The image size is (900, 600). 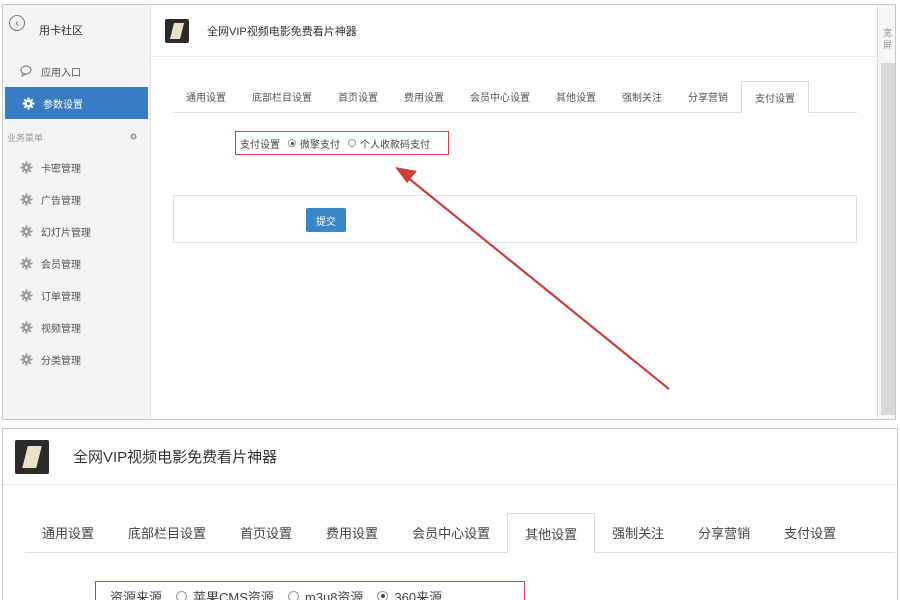 I want to click on radio-label: 360来源, so click(x=418, y=594).